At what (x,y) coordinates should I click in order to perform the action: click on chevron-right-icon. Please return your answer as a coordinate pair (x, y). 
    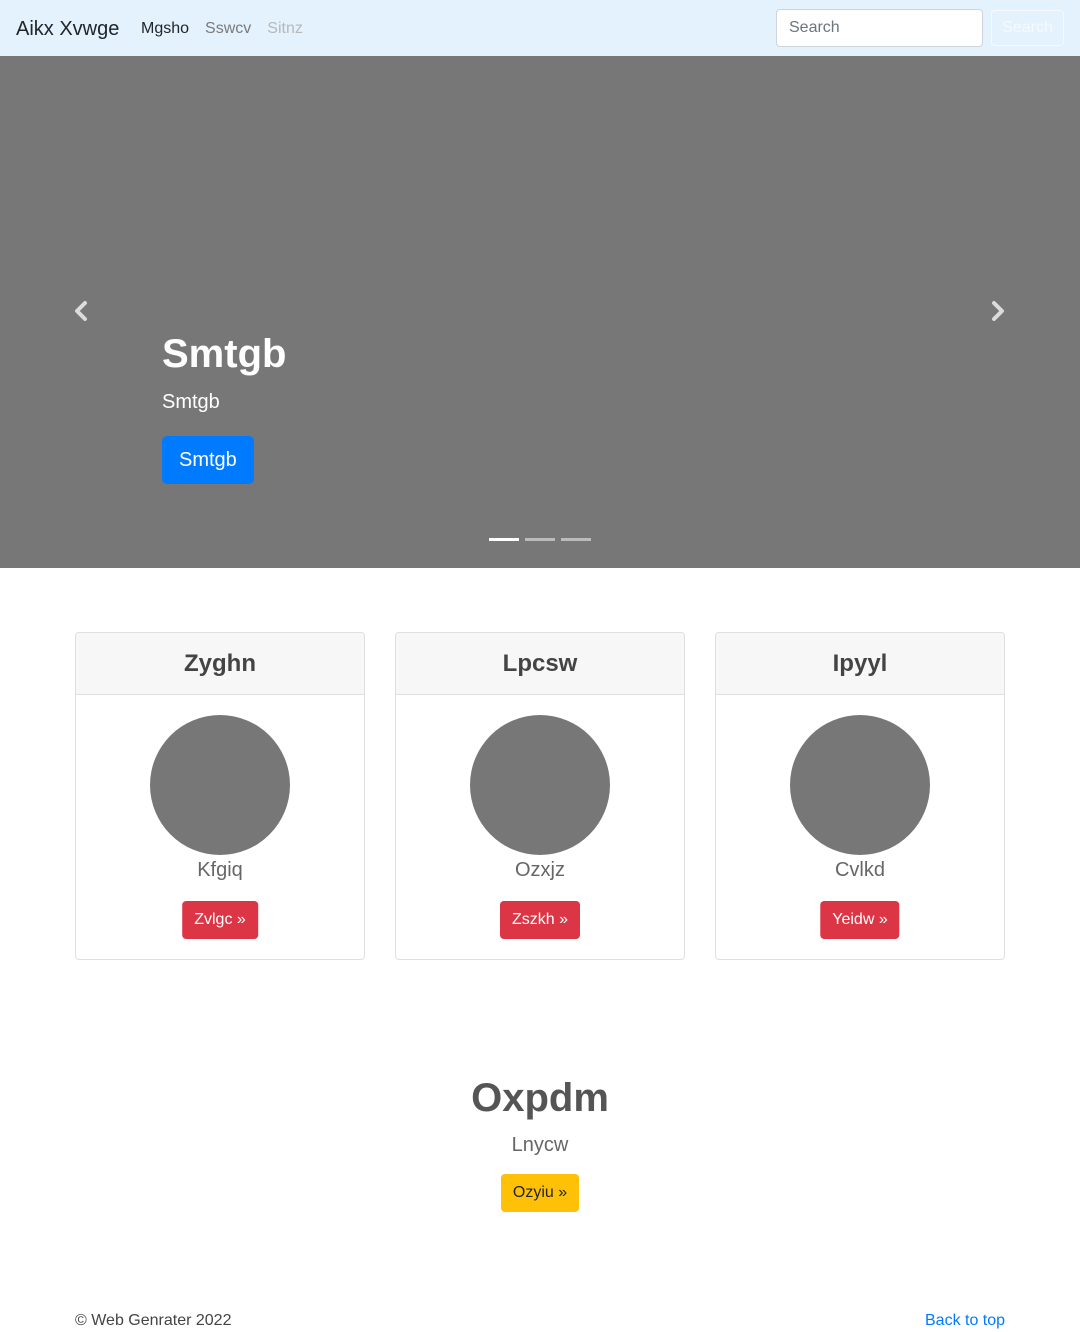
    Looking at the image, I should click on (998, 311).